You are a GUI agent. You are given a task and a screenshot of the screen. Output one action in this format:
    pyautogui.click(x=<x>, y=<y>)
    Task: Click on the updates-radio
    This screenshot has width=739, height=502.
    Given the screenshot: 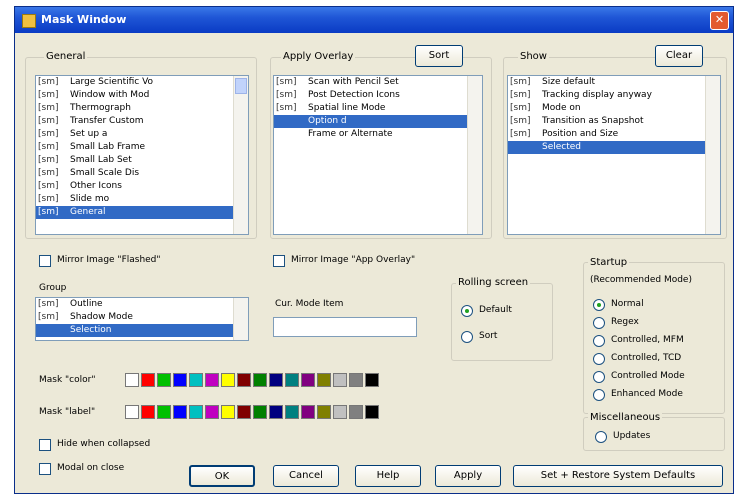 What is the action you would take?
    pyautogui.click(x=601, y=437)
    